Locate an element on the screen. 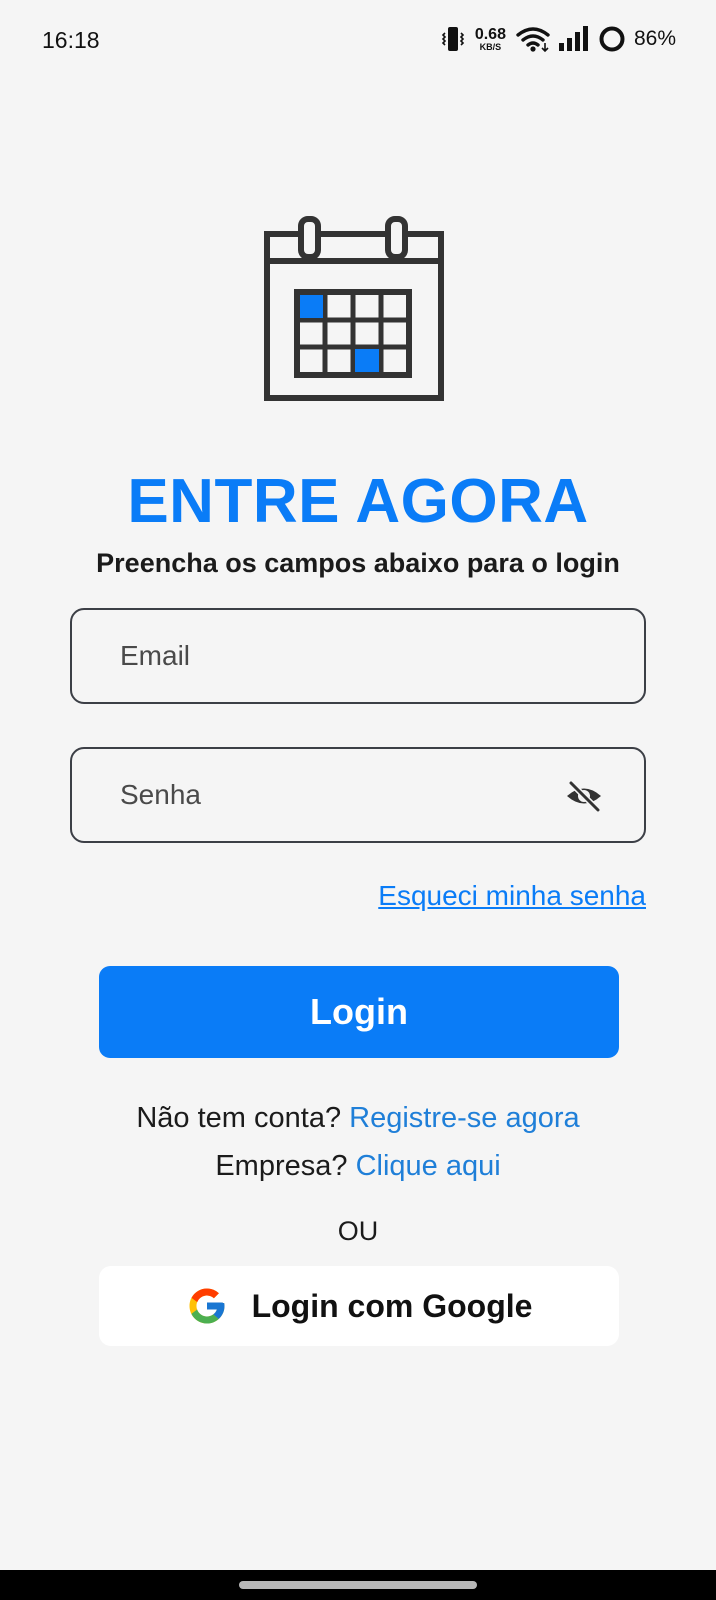 Image resolution: width=716 pixels, height=1600 pixels. register-link: Registre-se agora is located at coordinates (464, 1118).